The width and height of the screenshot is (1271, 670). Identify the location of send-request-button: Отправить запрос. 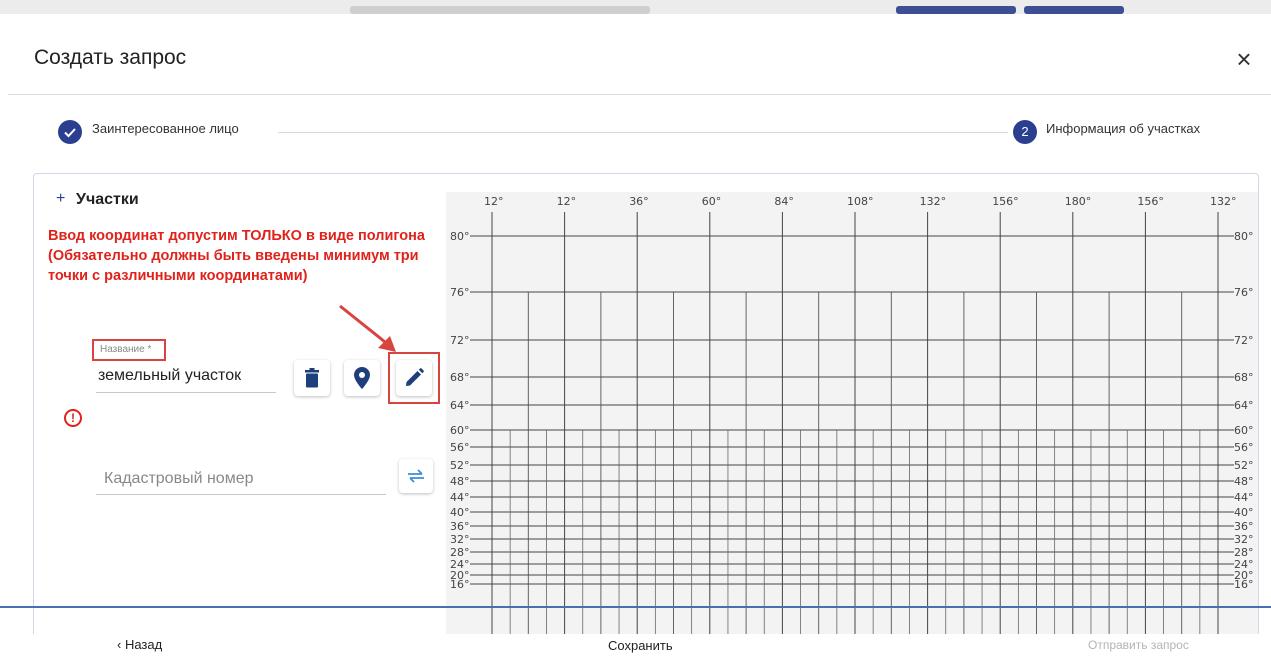
(1138, 645).